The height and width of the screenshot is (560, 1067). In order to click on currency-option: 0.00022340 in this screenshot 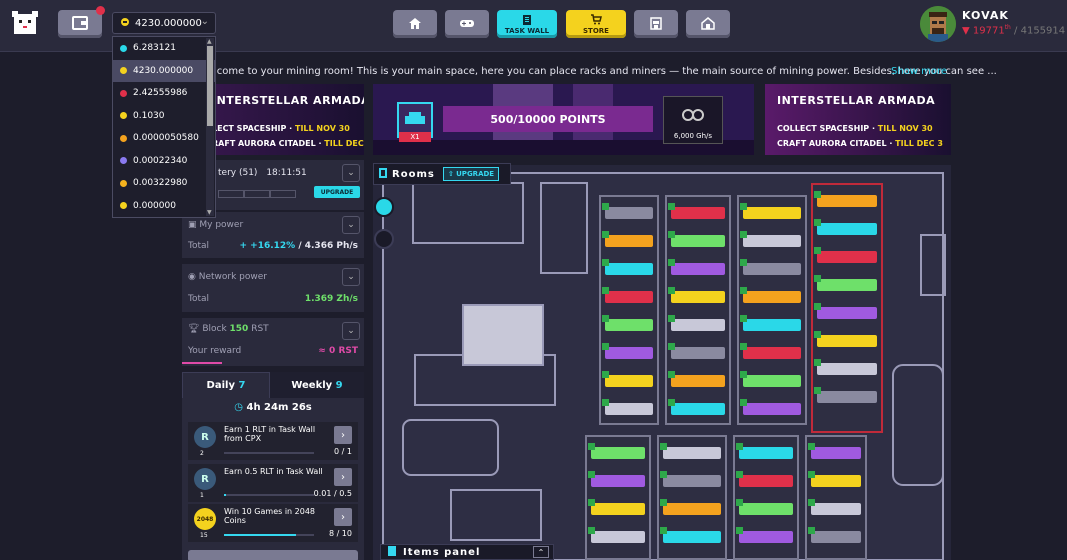, I will do `click(164, 161)`.